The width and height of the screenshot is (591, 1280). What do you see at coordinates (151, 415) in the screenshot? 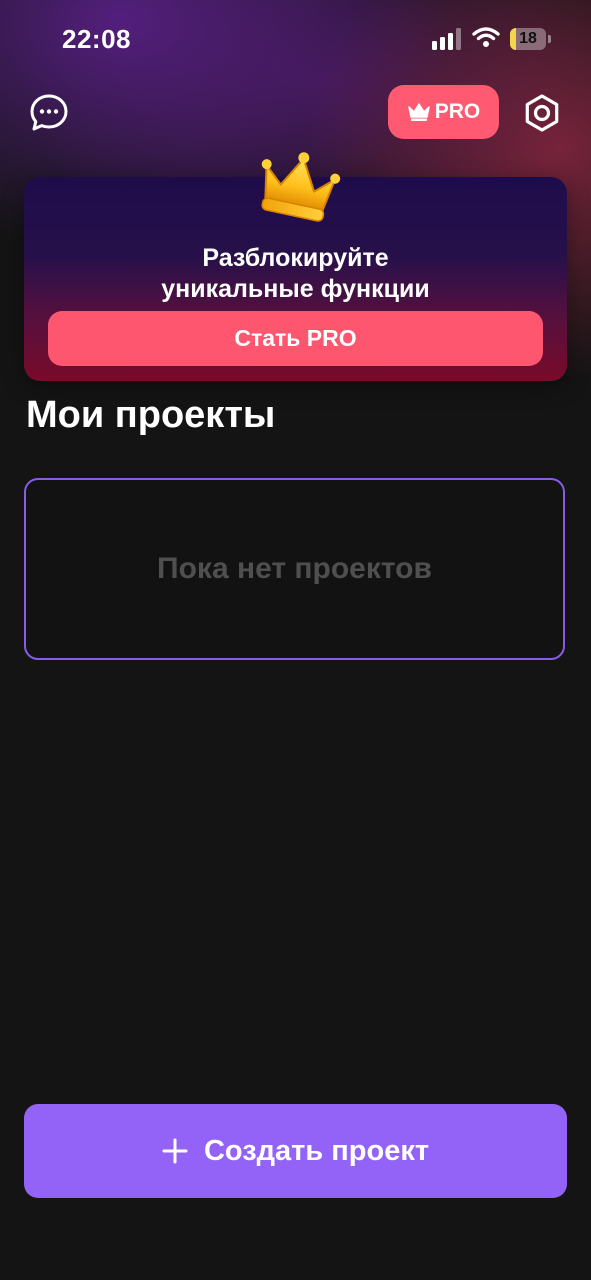
I see `projects-title: Мои проекты` at bounding box center [151, 415].